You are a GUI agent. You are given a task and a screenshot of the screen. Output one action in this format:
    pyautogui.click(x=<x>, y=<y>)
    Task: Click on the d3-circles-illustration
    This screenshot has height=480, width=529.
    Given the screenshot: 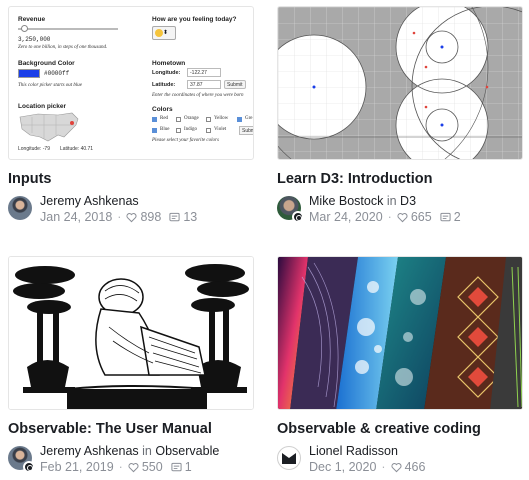 What is the action you would take?
    pyautogui.click(x=400, y=83)
    